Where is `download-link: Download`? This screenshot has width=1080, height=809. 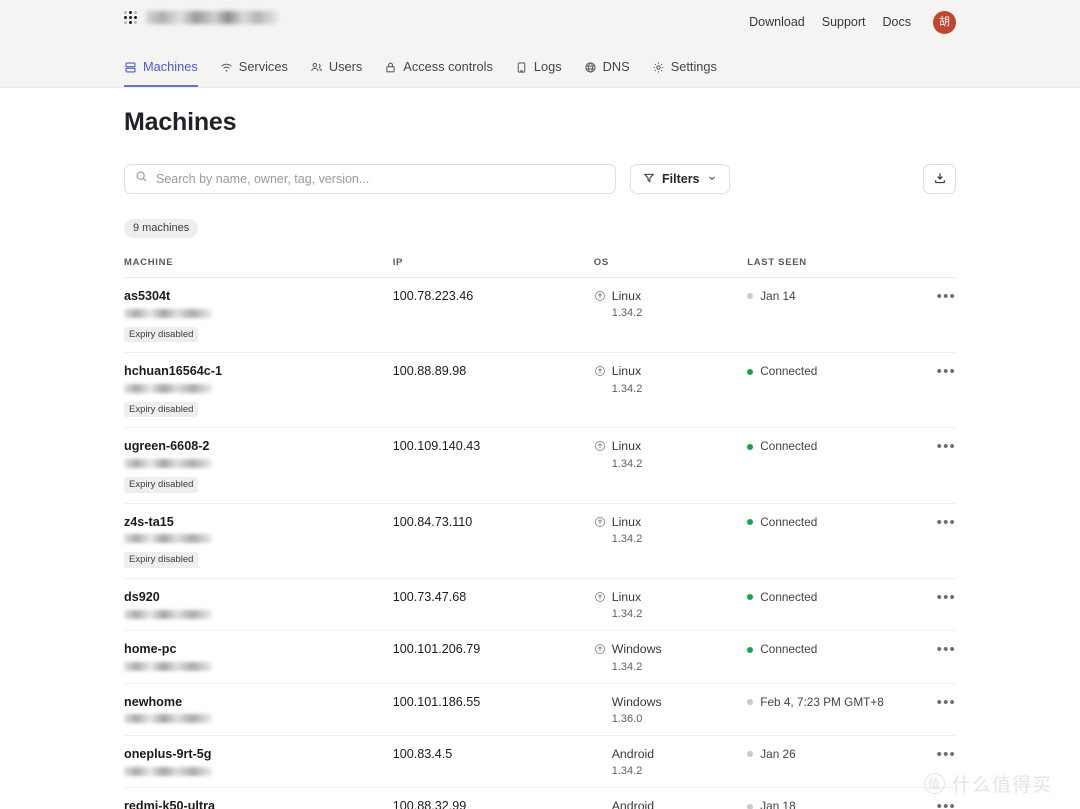 download-link: Download is located at coordinates (777, 22).